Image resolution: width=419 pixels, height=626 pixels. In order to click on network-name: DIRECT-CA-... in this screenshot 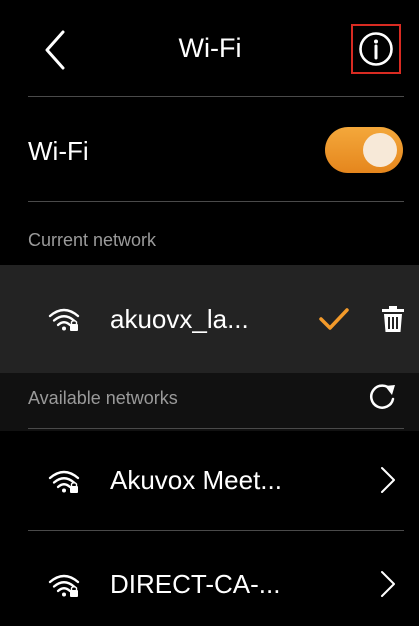, I will do `click(195, 584)`.